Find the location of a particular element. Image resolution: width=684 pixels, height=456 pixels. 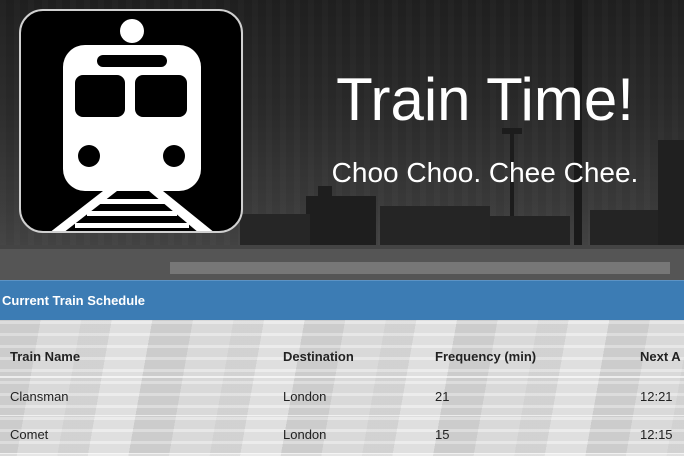

page-title: Train Time! is located at coordinates (485, 99).